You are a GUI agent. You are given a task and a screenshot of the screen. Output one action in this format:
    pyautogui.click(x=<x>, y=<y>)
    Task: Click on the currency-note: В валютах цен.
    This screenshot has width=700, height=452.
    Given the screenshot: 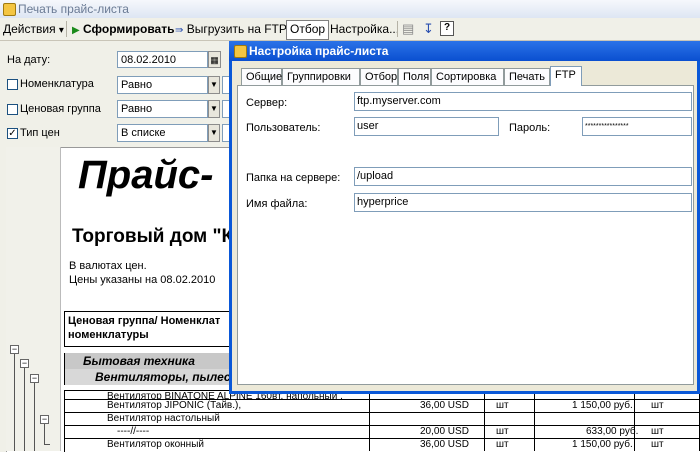 What is the action you would take?
    pyautogui.click(x=108, y=266)
    